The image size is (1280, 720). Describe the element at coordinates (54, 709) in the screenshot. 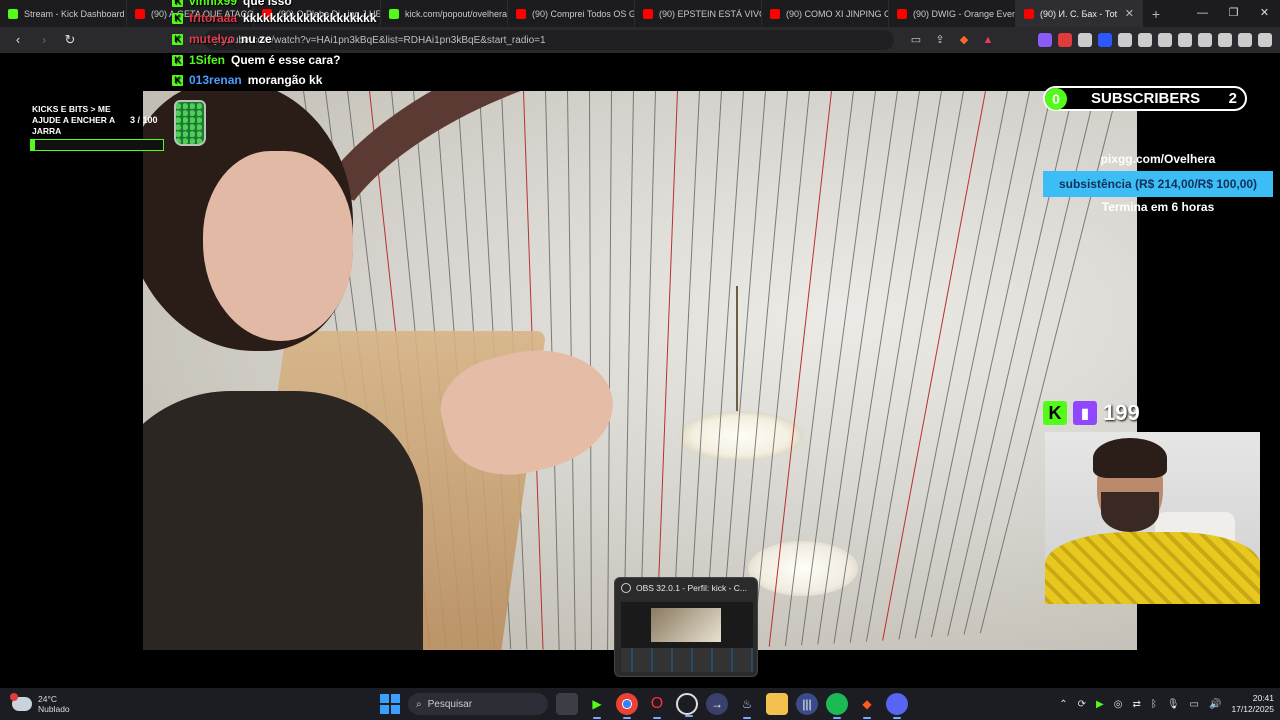

I see `weather-desc: Nublado` at that location.